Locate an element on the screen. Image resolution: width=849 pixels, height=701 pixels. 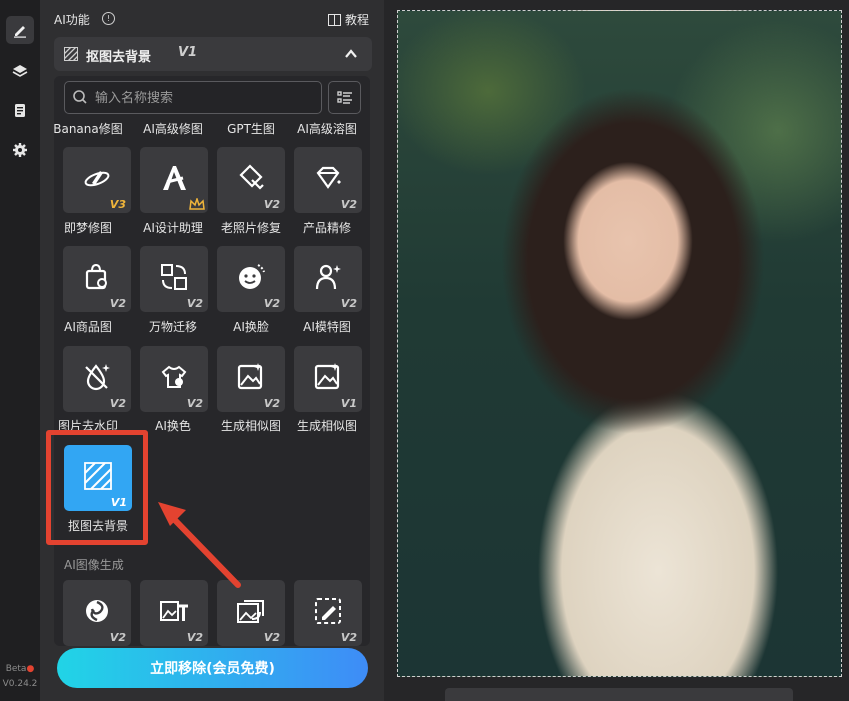
tool-tile-ai-model: V2 is located at coordinates (328, 279).